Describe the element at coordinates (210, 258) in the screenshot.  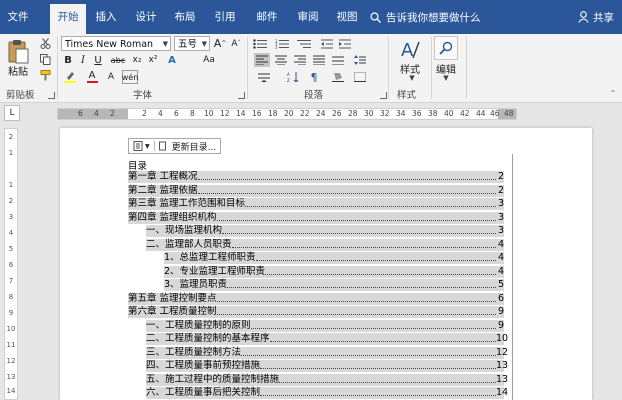
I see `toc-entry-text: 1、总监理工程师职责` at that location.